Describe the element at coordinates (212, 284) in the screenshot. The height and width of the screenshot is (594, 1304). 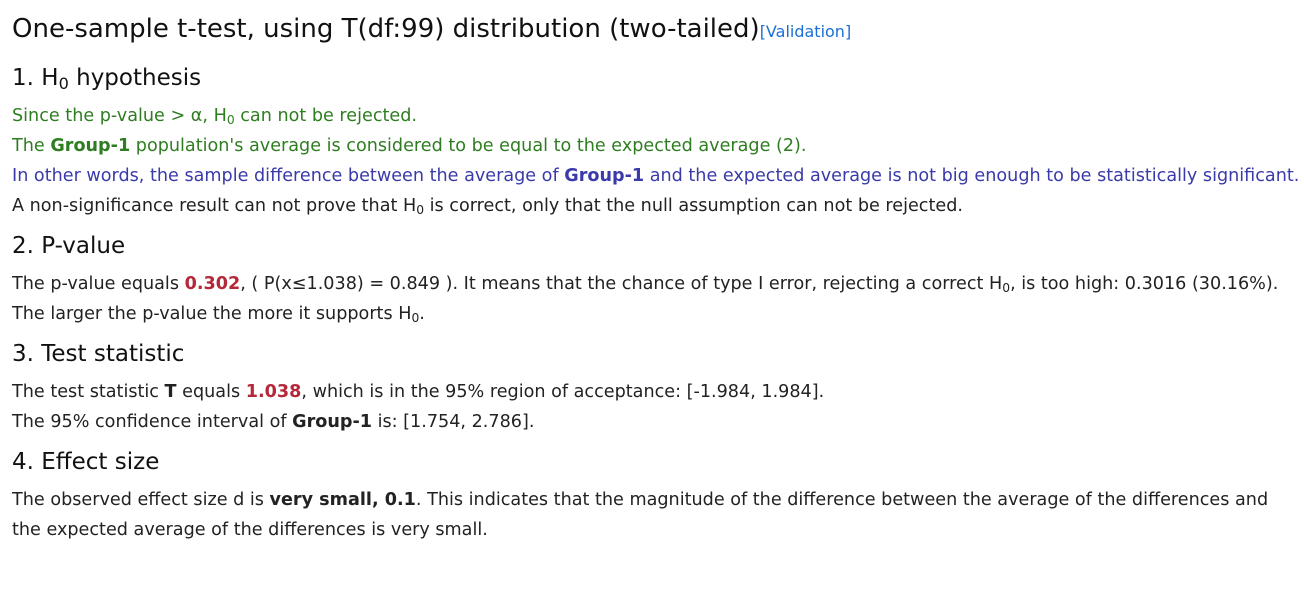
I see `p-value-number: 0.302` at that location.